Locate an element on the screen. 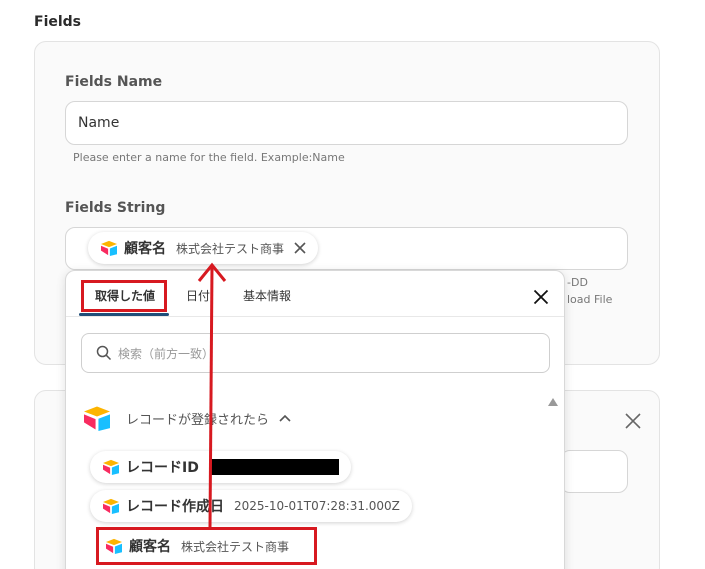  item-name: レコードID is located at coordinates (162, 468).